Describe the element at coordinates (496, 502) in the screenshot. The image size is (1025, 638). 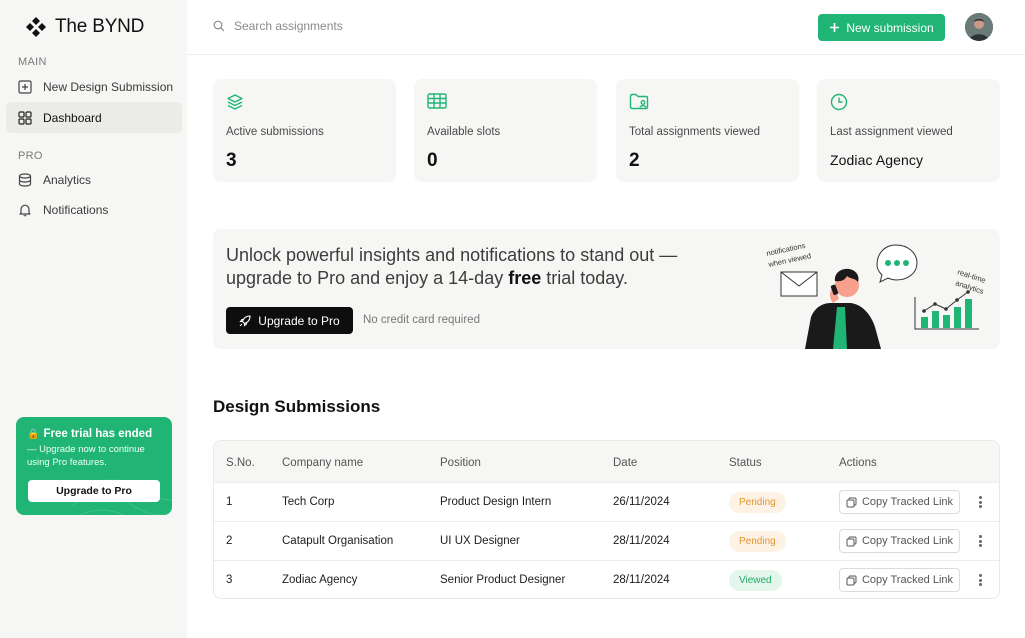
I see `cell-position: Product Design Intern` at that location.